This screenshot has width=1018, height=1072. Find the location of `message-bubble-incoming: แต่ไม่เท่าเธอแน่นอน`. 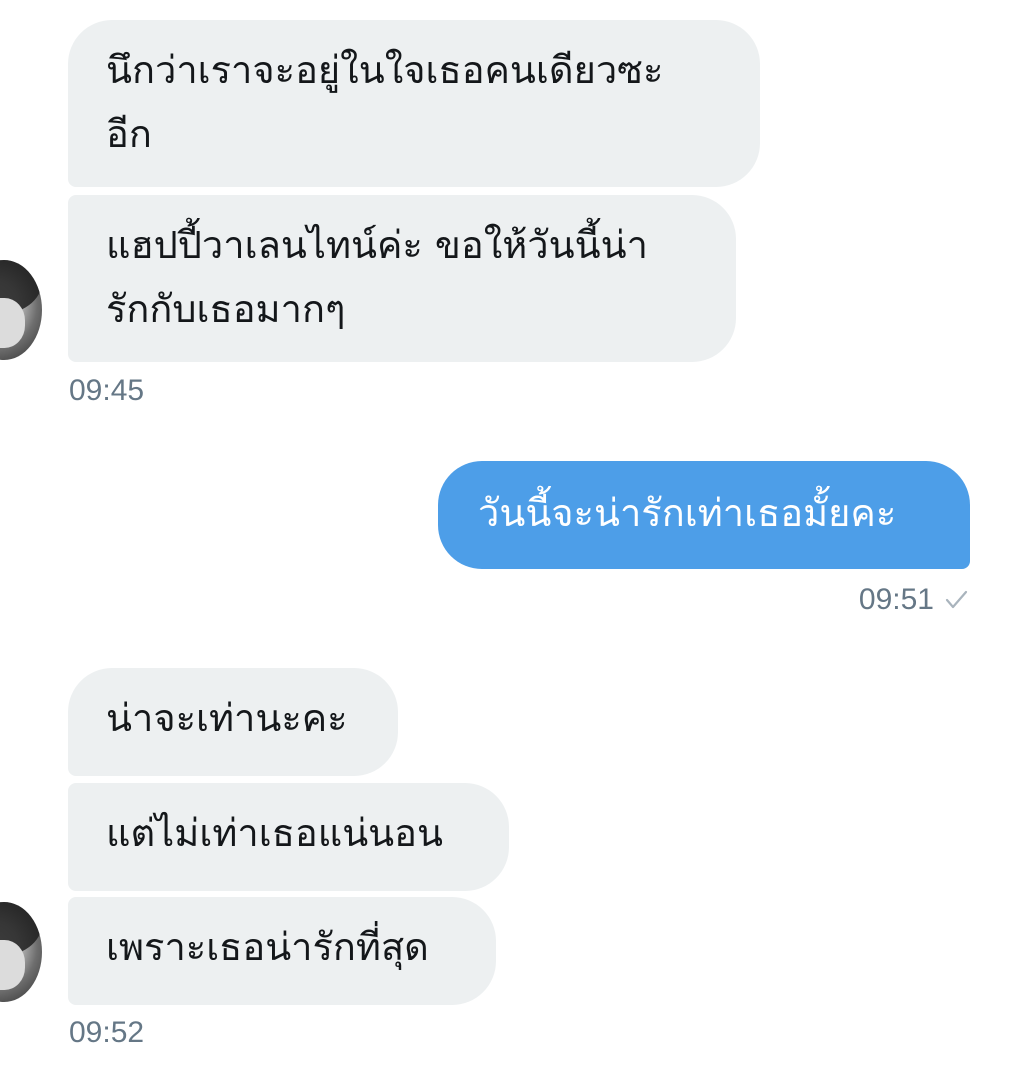

message-bubble-incoming: แต่ไม่เท่าเธอแน่นอน is located at coordinates (288, 837).